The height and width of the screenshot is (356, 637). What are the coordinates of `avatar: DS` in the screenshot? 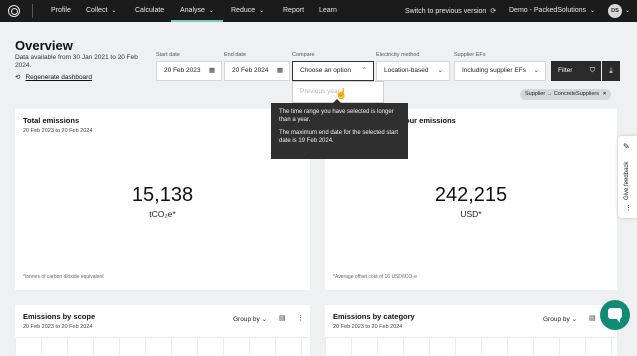 It's located at (615, 11).